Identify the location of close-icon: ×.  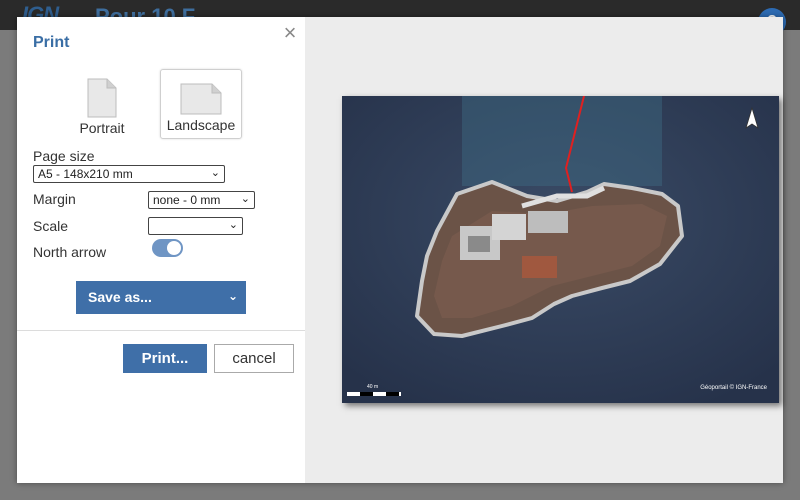
(290, 33).